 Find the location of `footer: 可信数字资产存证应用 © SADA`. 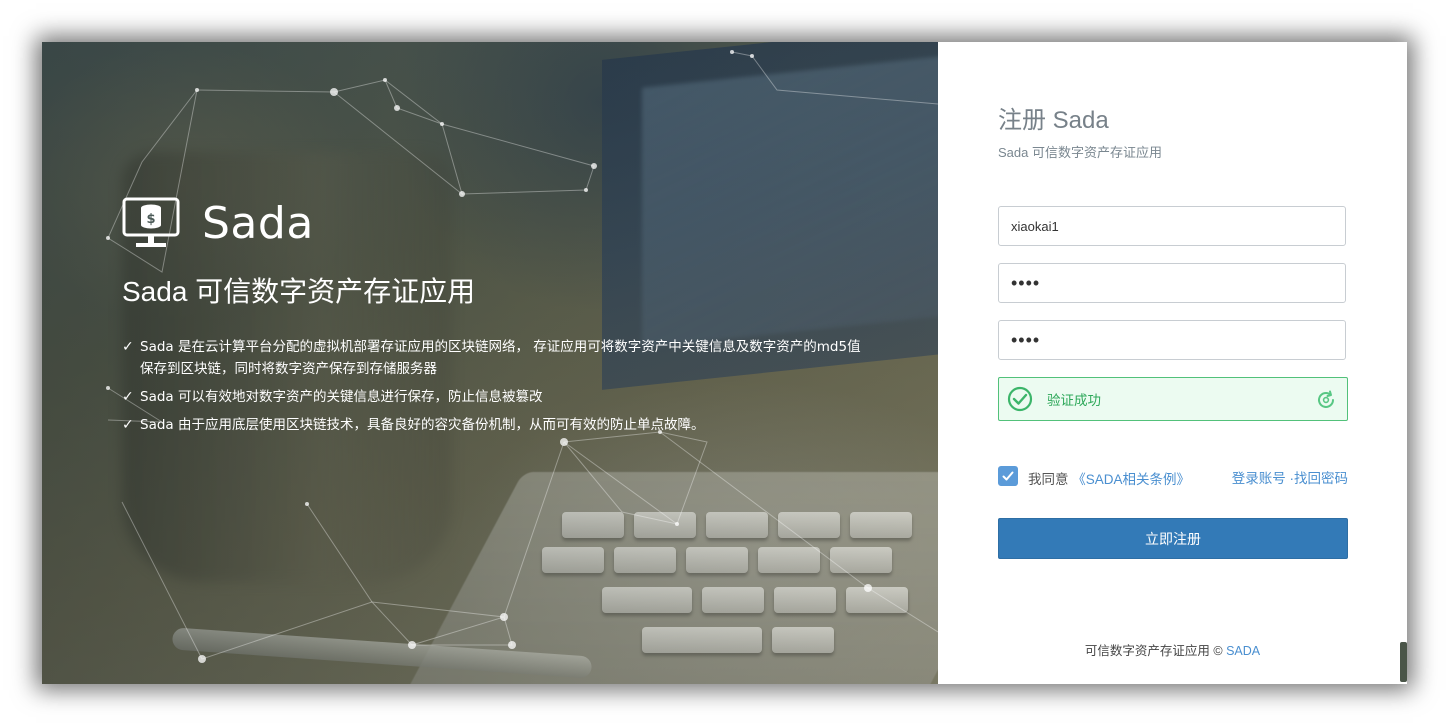

footer: 可信数字资产存证应用 © SADA is located at coordinates (1172, 649).